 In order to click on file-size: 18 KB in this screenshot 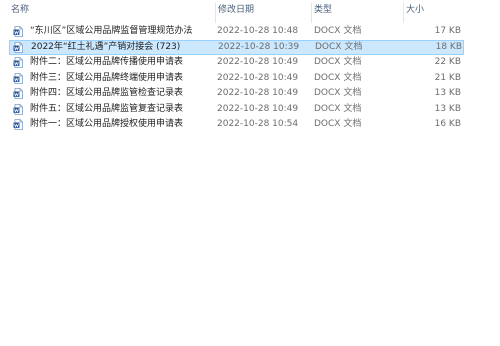, I will do `click(448, 46)`.